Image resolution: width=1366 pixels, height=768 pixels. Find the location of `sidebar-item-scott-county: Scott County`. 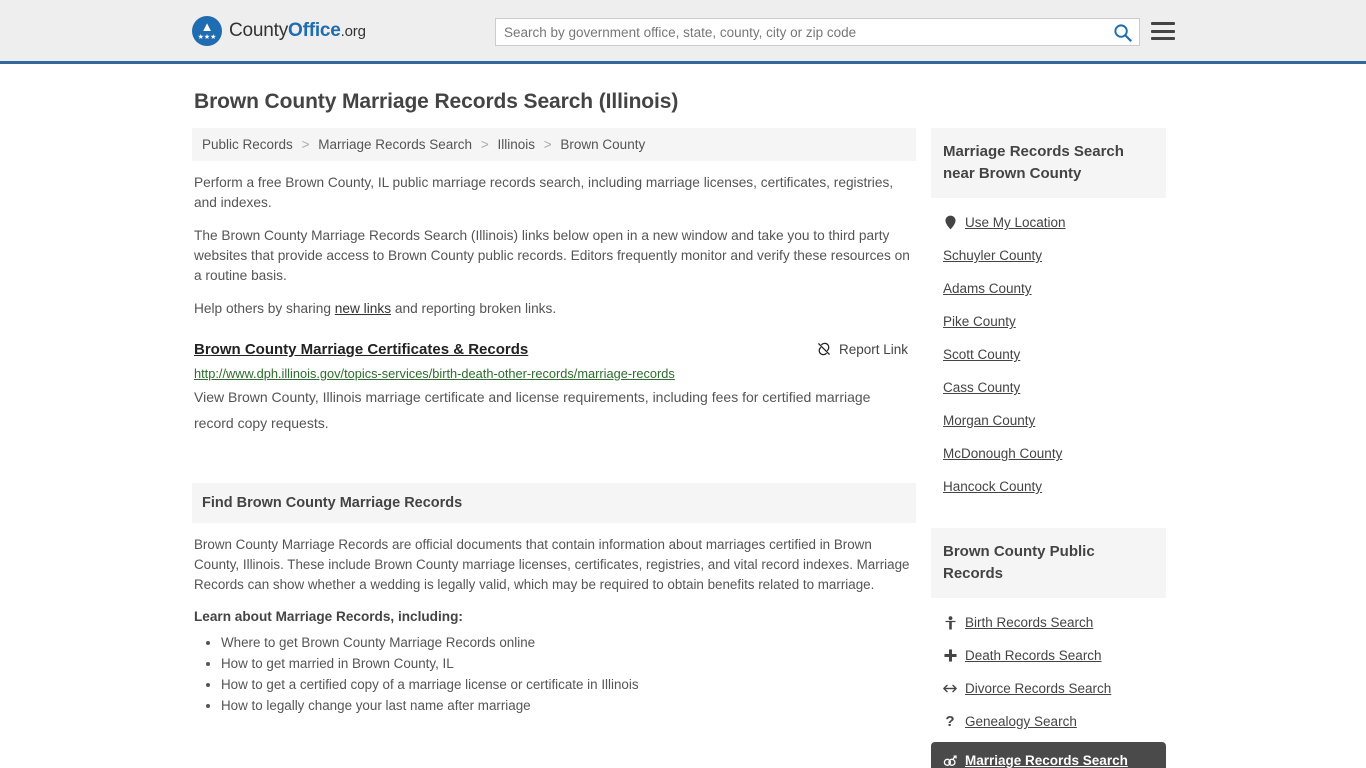

sidebar-item-scott-county: Scott County is located at coordinates (1048, 354).